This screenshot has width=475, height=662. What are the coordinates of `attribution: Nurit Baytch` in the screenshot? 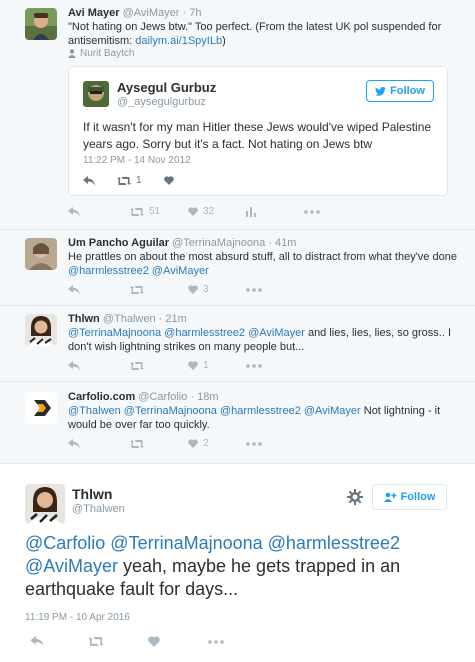 It's located at (107, 53).